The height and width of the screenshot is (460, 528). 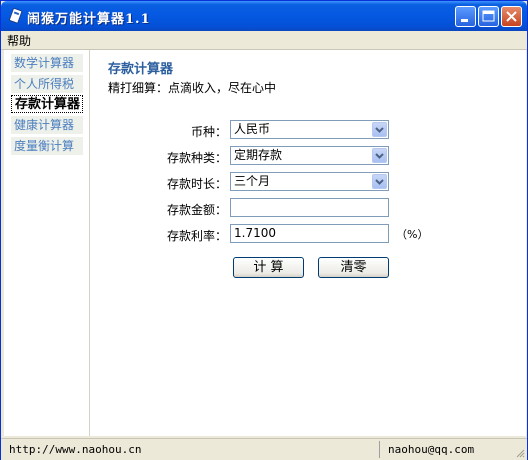 What do you see at coordinates (264, 40) in the screenshot?
I see `menu-bar: 帮助` at bounding box center [264, 40].